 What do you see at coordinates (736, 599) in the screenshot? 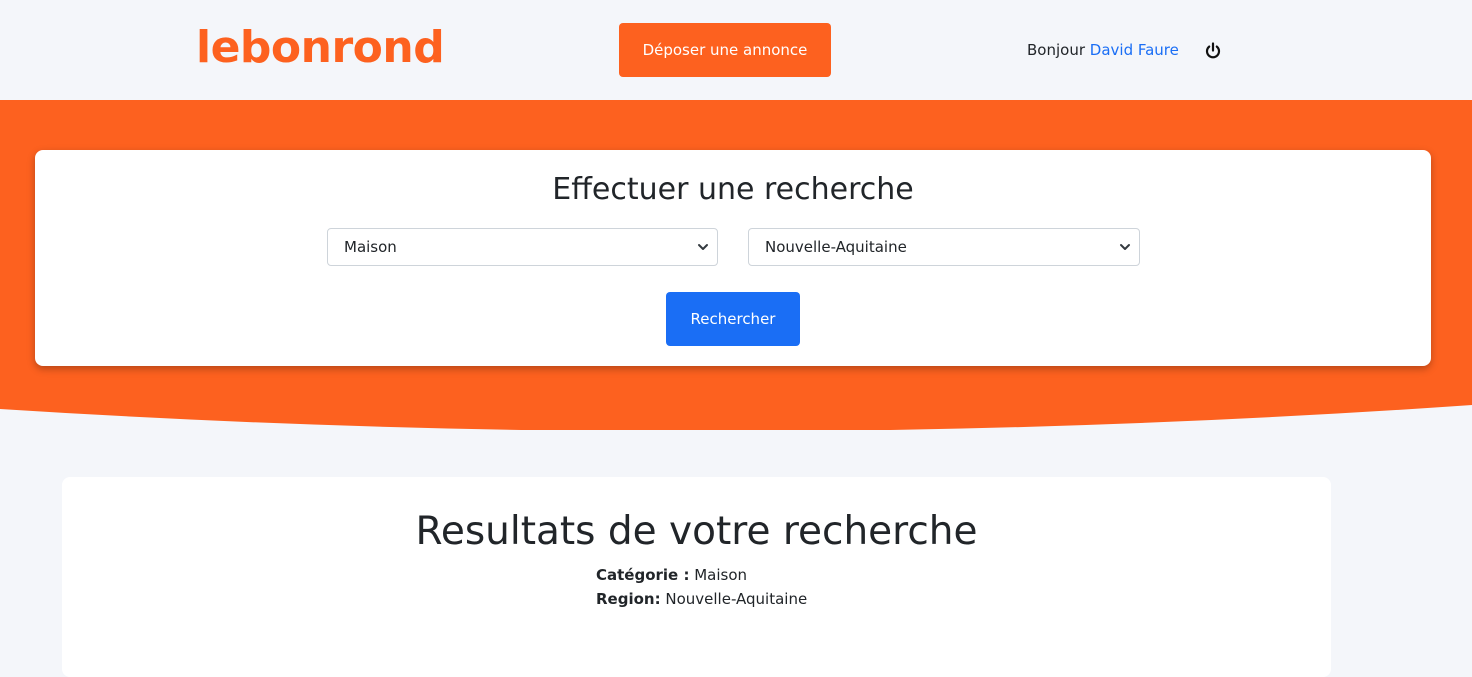
I see `region-value: Nouvelle-Aquitaine` at bounding box center [736, 599].